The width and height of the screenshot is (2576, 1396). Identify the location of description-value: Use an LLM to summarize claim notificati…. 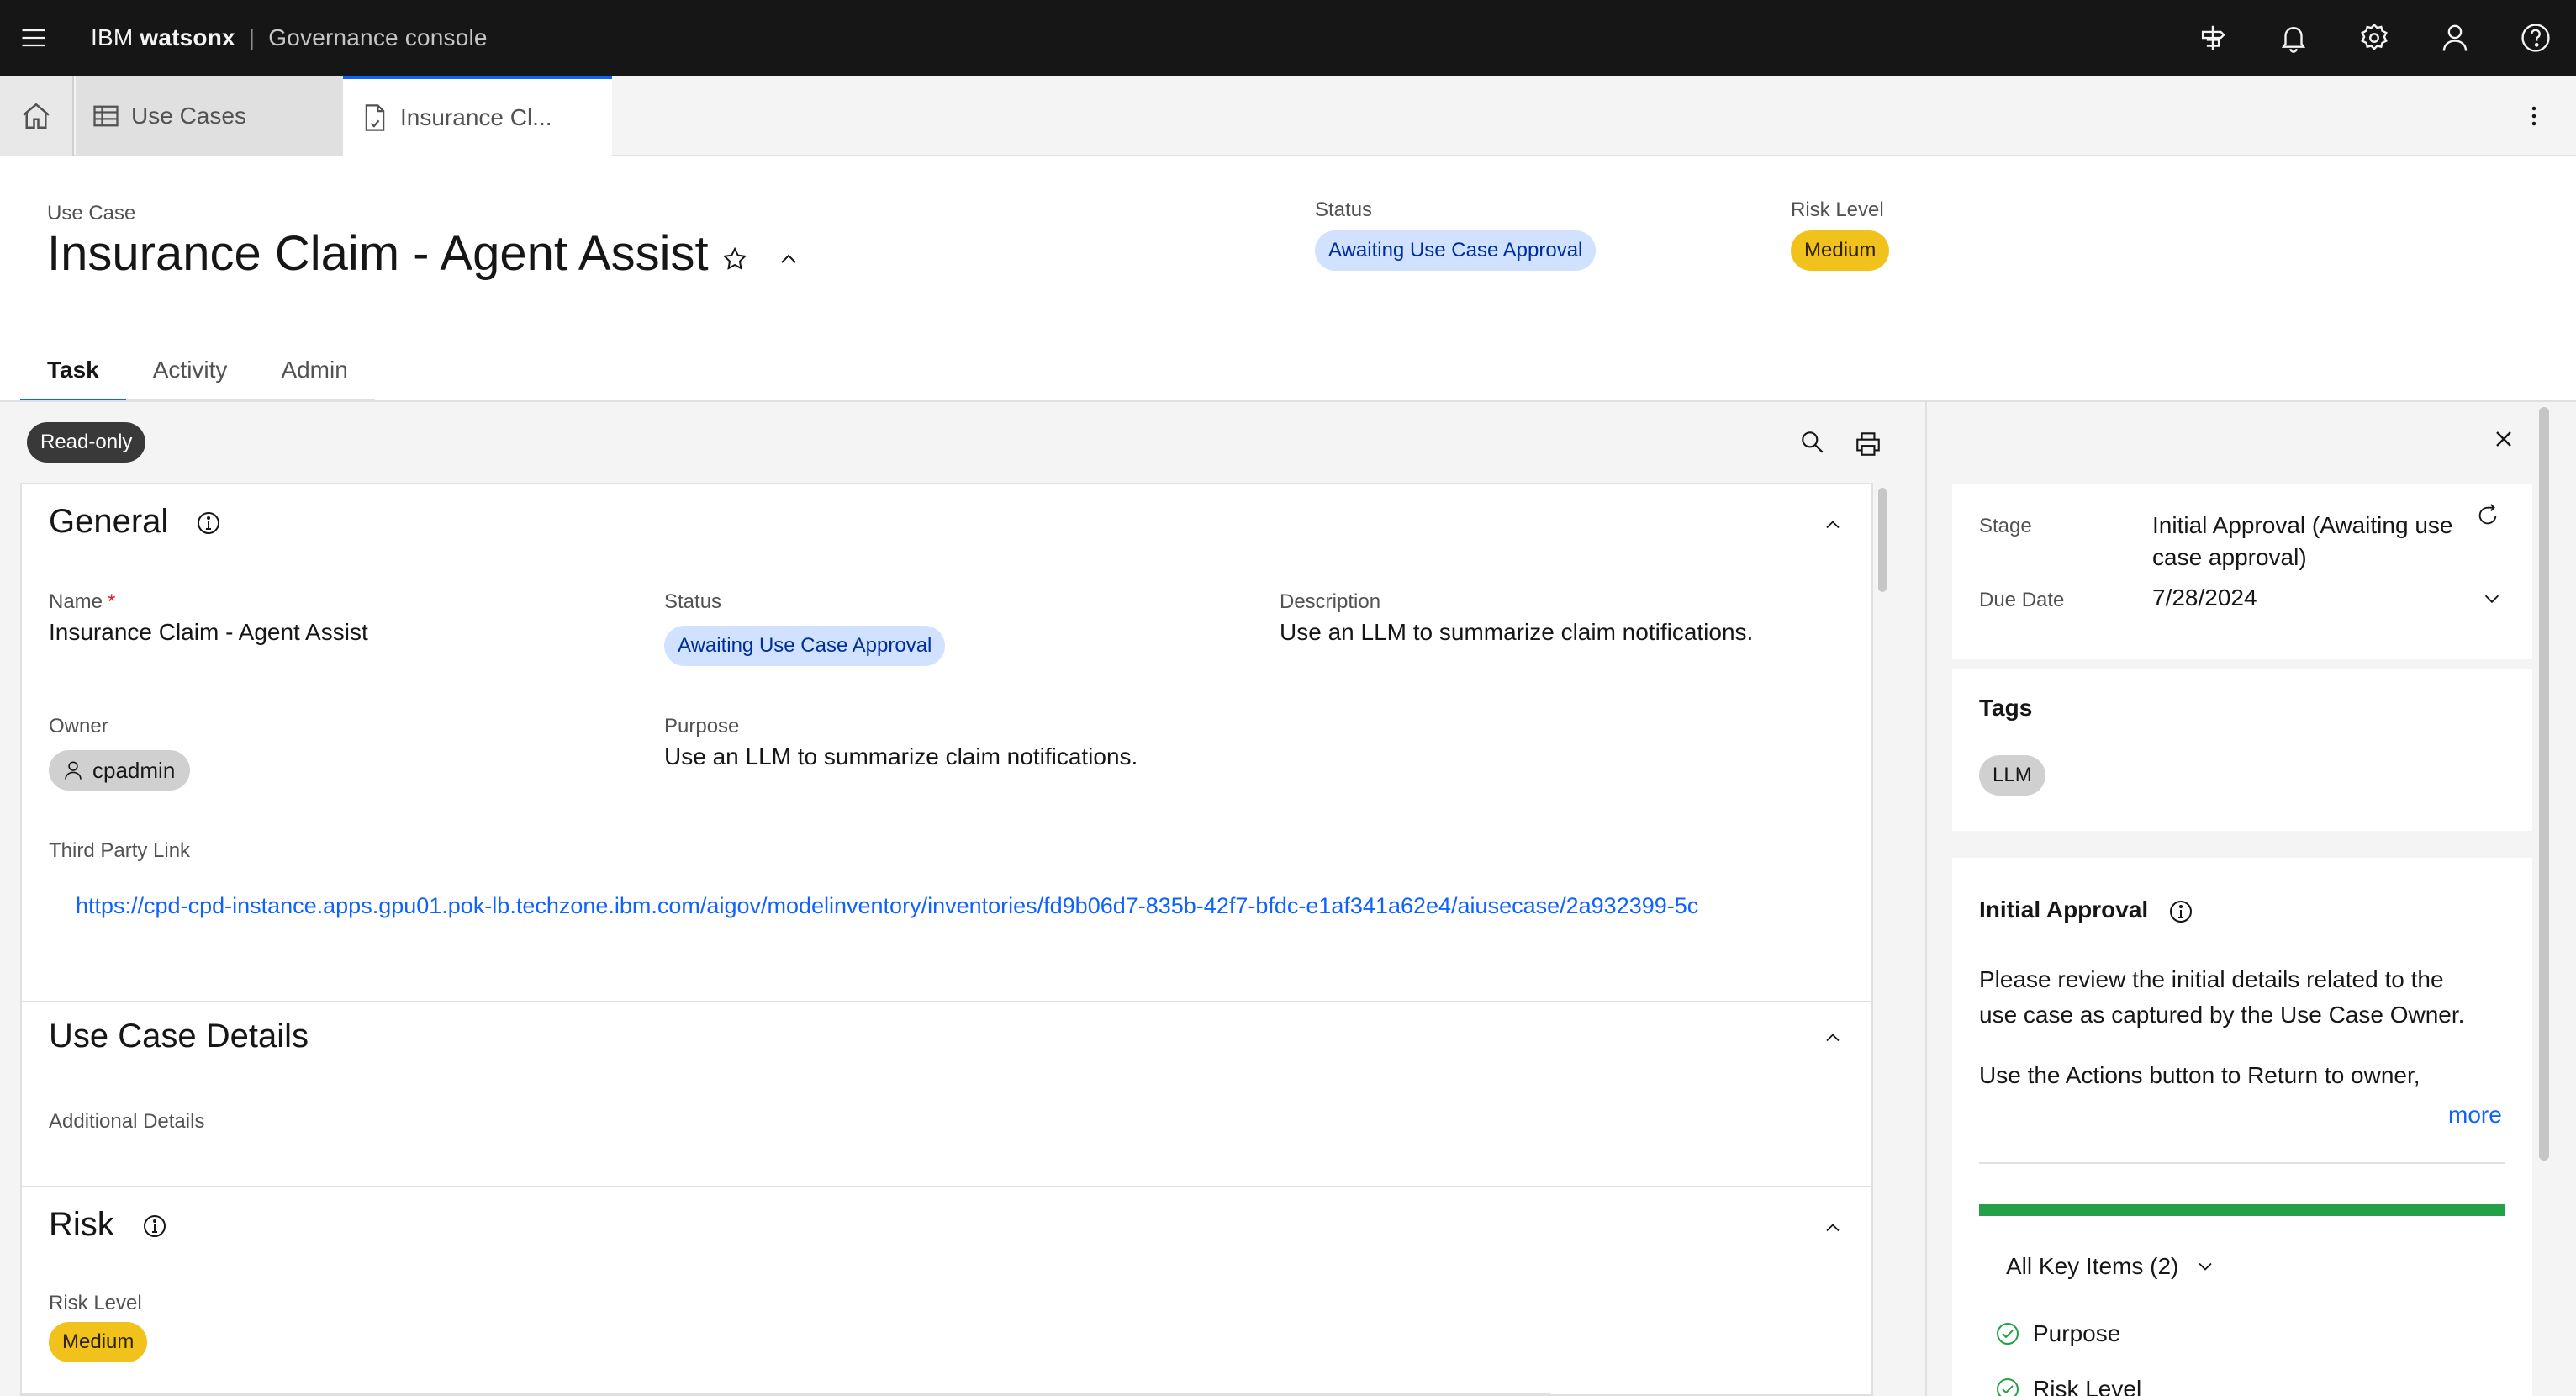
(1517, 632).